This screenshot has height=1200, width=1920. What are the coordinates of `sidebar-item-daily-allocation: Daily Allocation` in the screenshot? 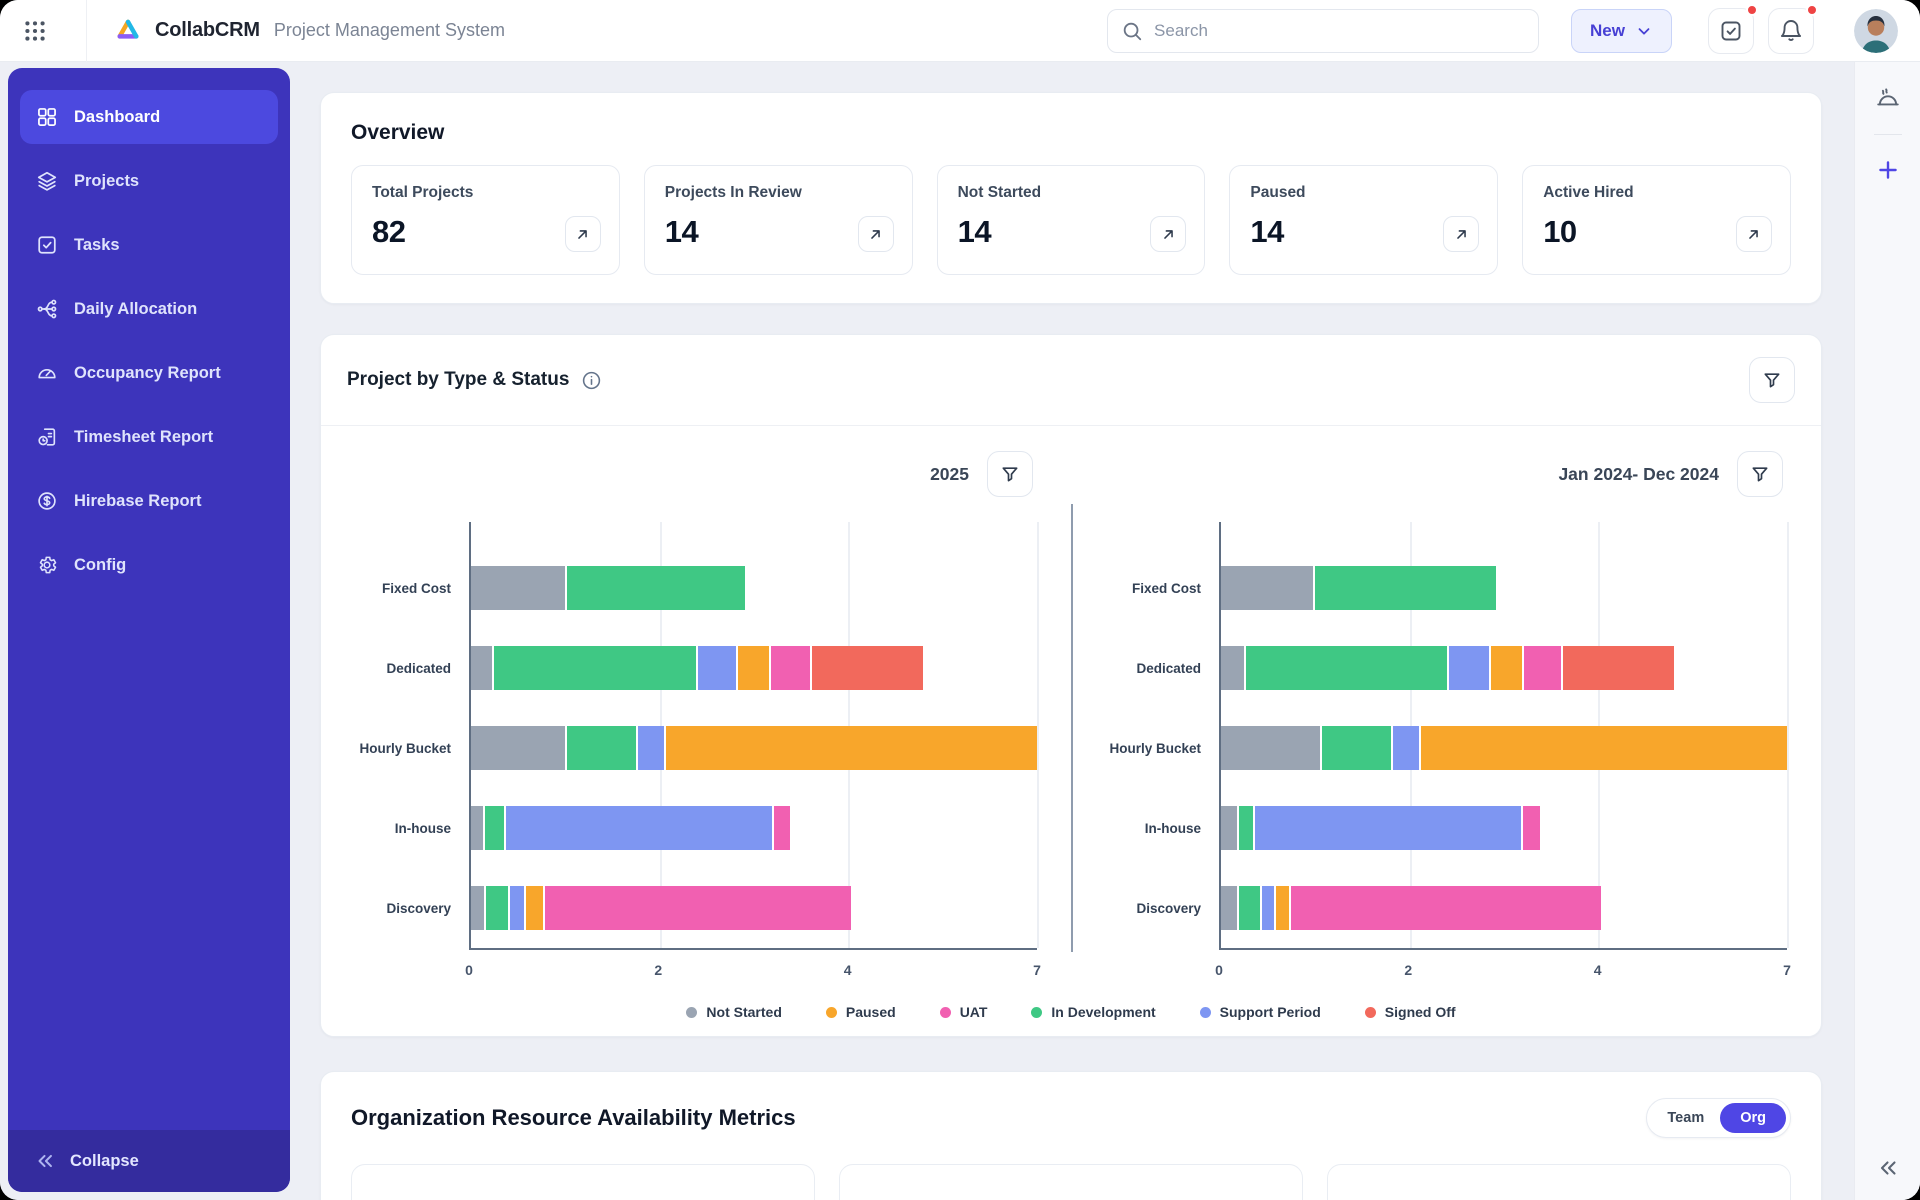 It's located at (149, 309).